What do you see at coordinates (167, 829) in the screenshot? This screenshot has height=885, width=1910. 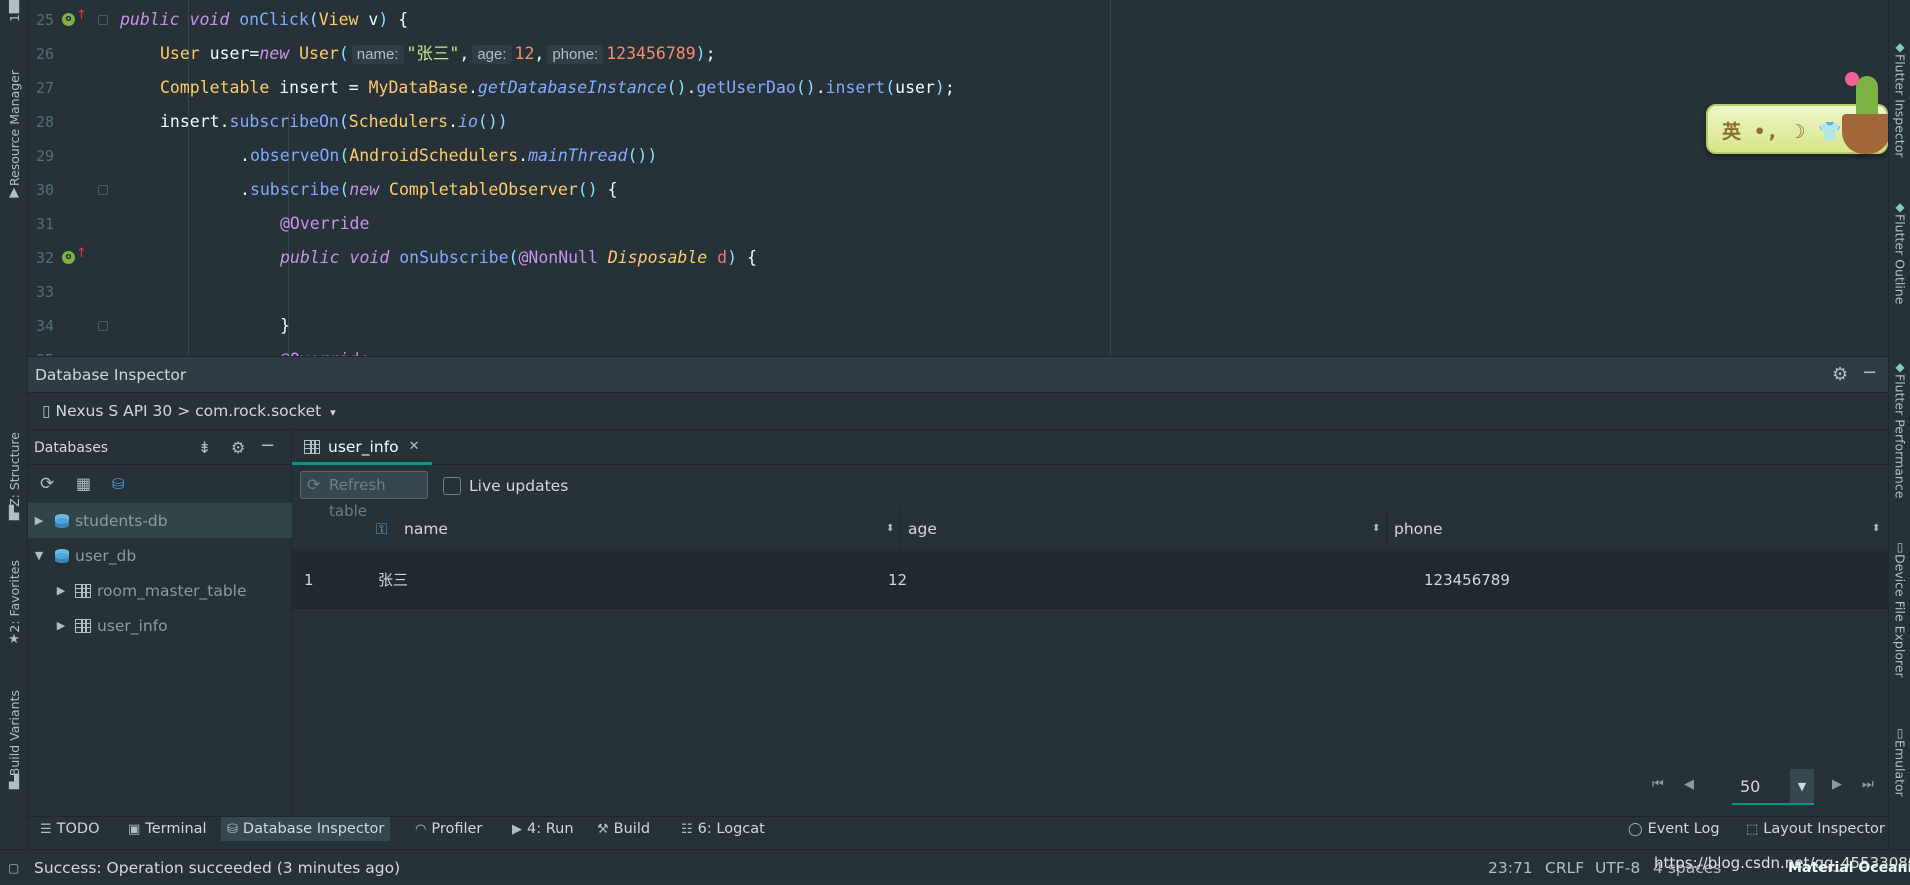 I see `tab-terminal: ▣ Terminal` at bounding box center [167, 829].